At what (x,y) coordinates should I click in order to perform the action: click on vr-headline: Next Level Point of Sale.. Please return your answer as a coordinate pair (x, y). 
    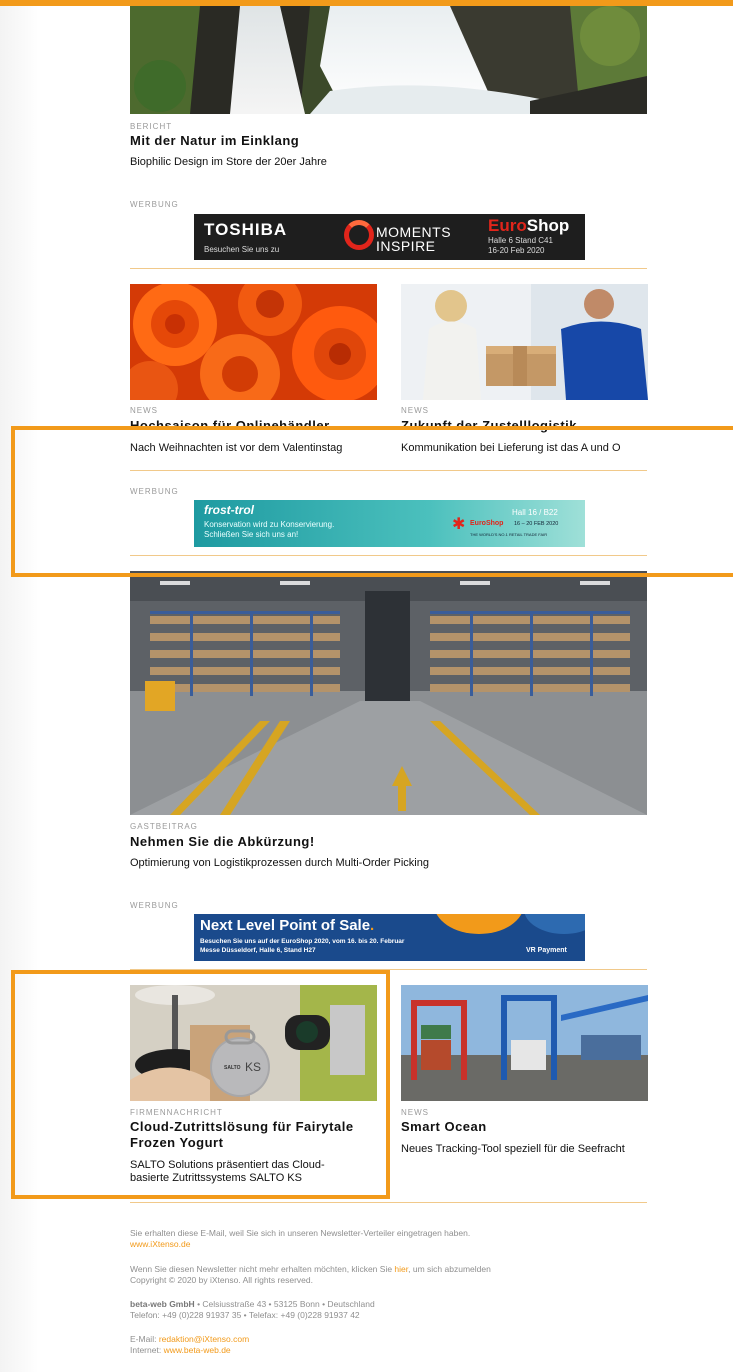
    Looking at the image, I should click on (287, 925).